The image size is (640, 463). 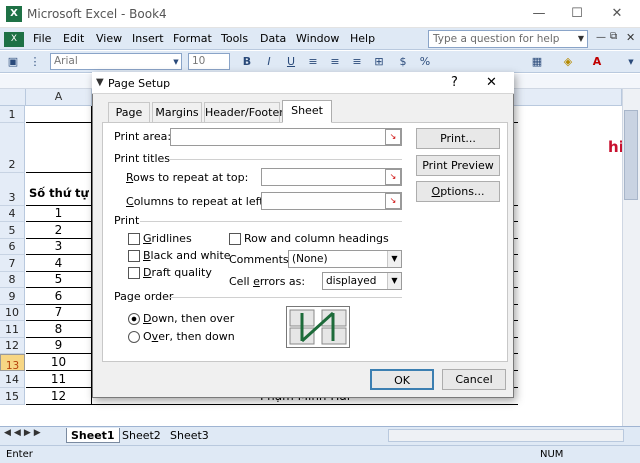 I want to click on row-header: 4, so click(x=12, y=214).